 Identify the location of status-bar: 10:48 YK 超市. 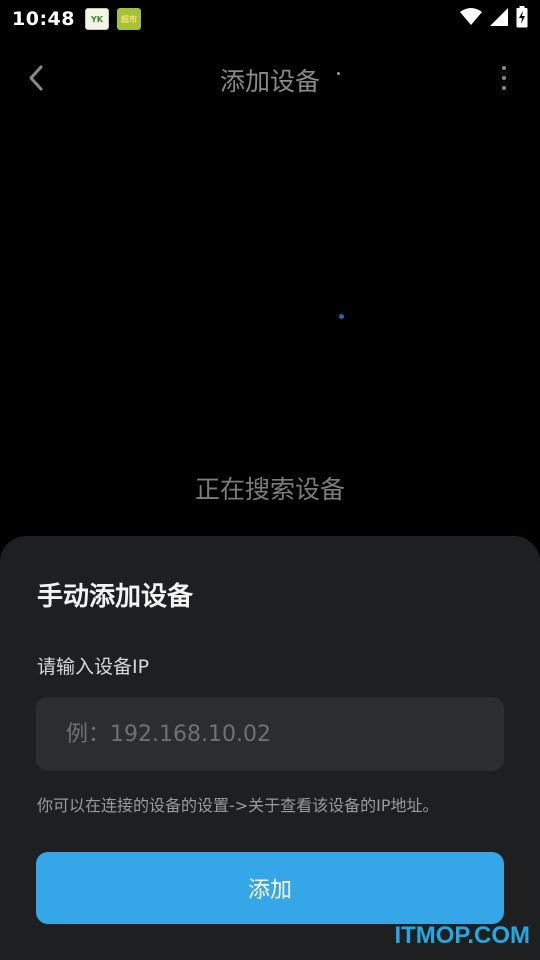
(270, 19).